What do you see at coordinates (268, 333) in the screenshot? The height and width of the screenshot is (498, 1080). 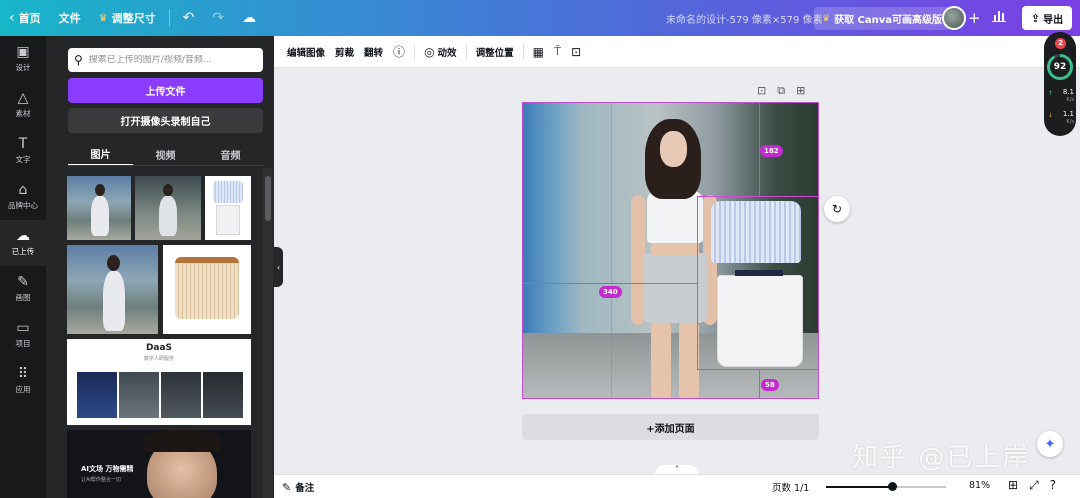 I see `panel-scrollbar` at bounding box center [268, 333].